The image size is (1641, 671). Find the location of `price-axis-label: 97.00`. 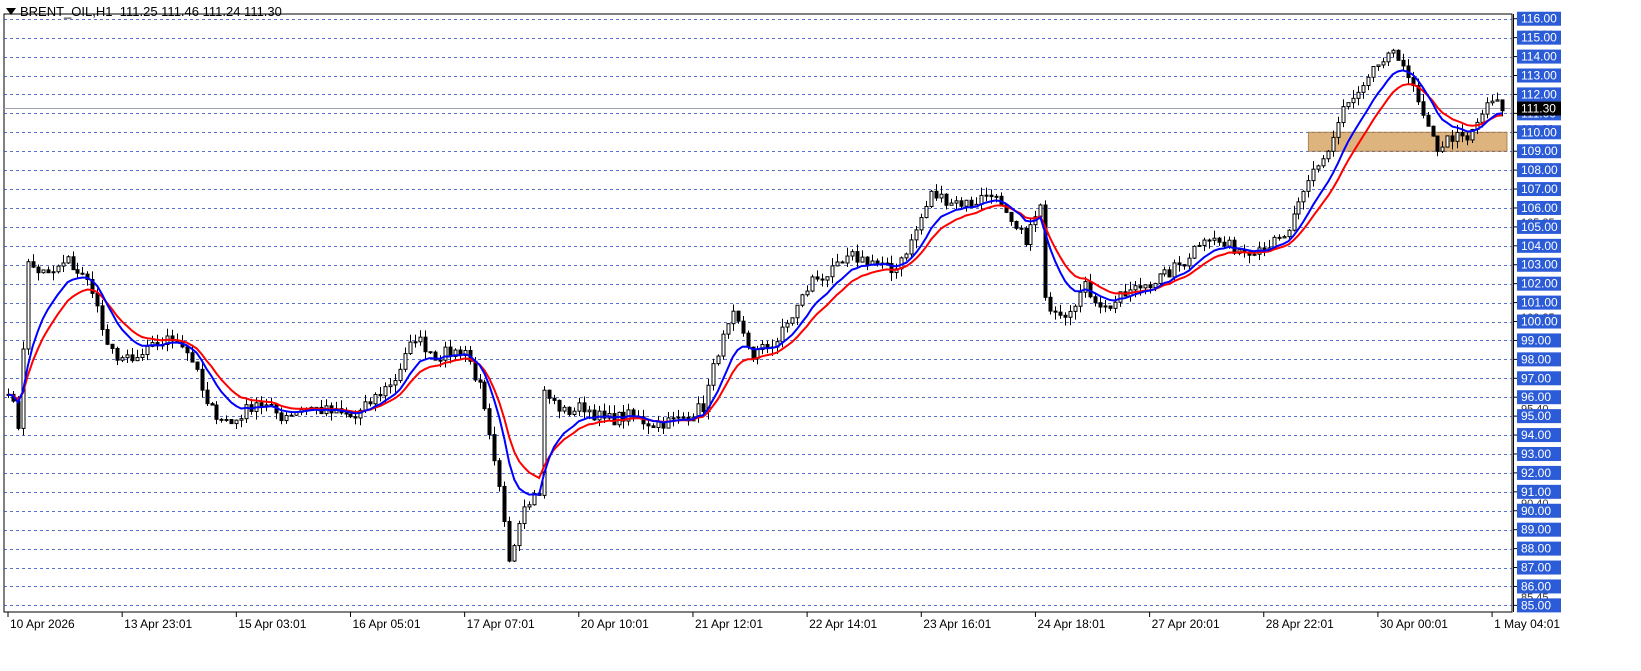

price-axis-label: 97.00 is located at coordinates (1537, 378).